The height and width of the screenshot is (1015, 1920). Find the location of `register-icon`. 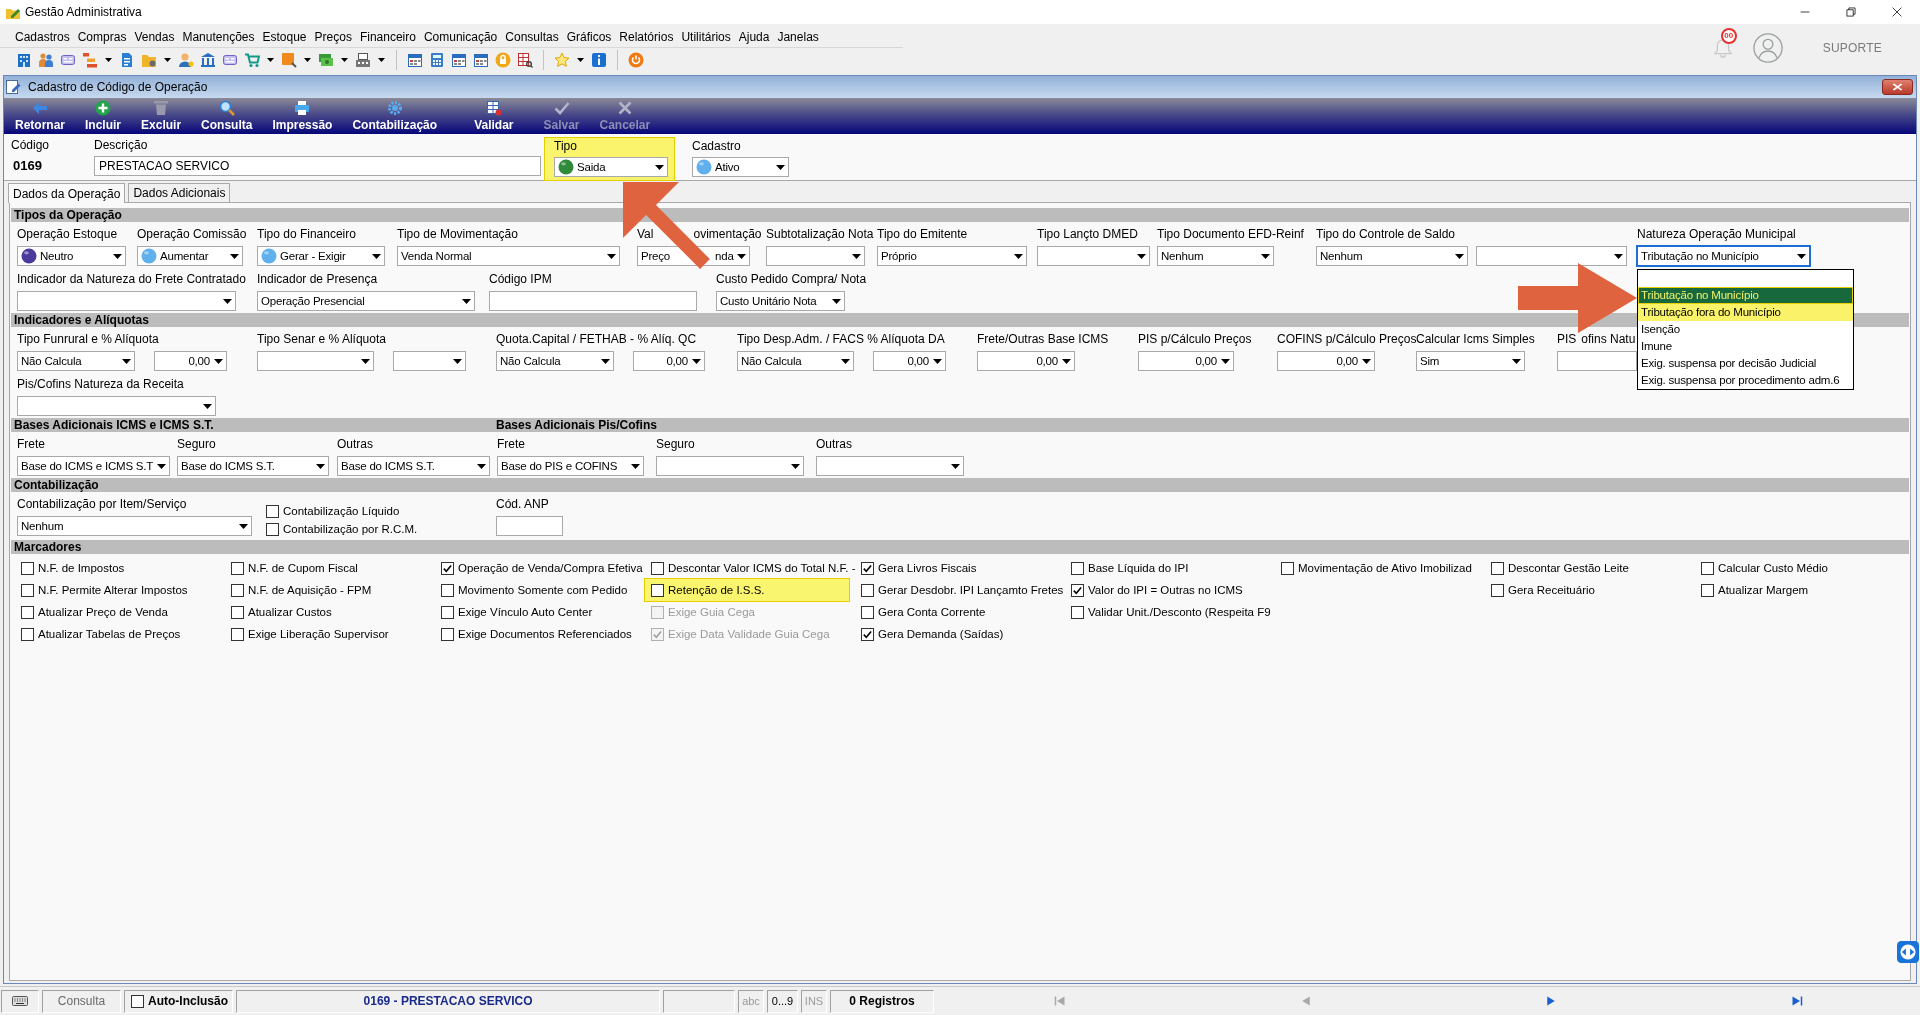

register-icon is located at coordinates (363, 60).